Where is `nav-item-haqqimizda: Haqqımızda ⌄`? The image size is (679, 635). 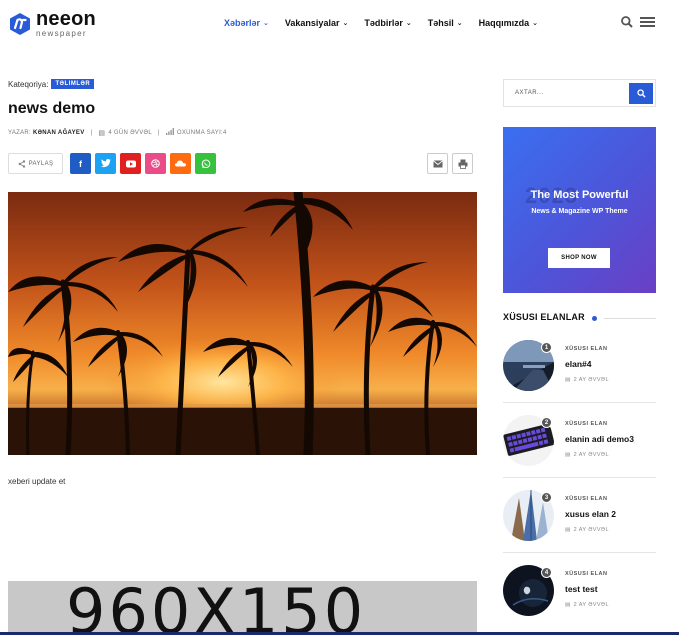 nav-item-haqqimizda: Haqqımızda ⌄ is located at coordinates (508, 23).